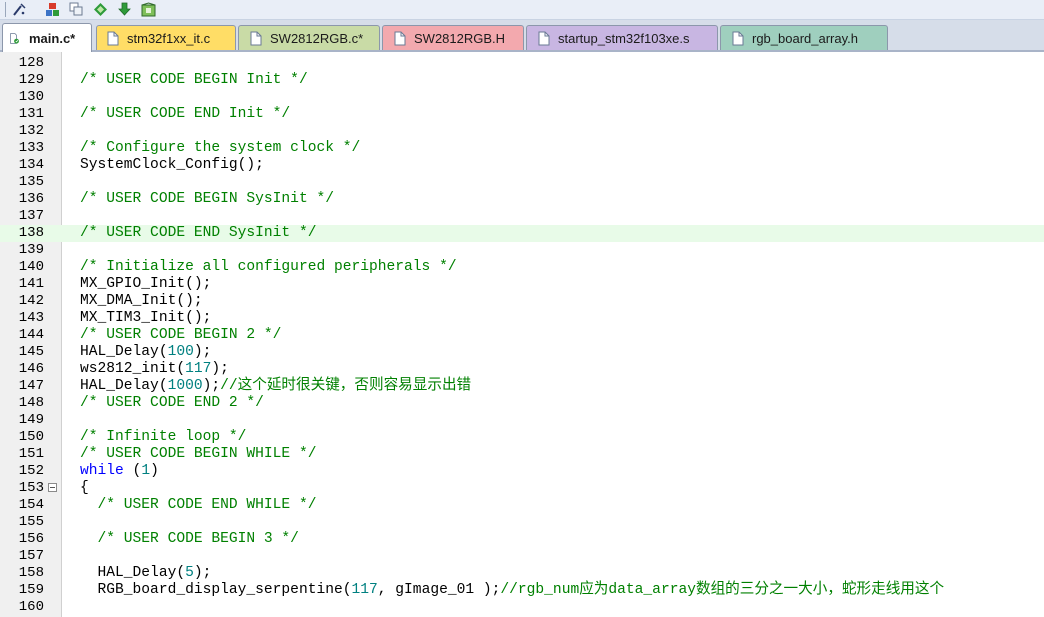 This screenshot has height=617, width=1044. What do you see at coordinates (31, 165) in the screenshot?
I see `line-number: 134` at bounding box center [31, 165].